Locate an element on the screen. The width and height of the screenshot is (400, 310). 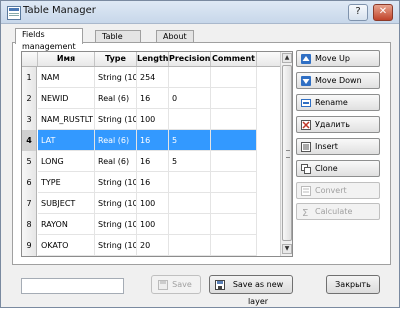
cell-name: NEWID is located at coordinates (66, 98).